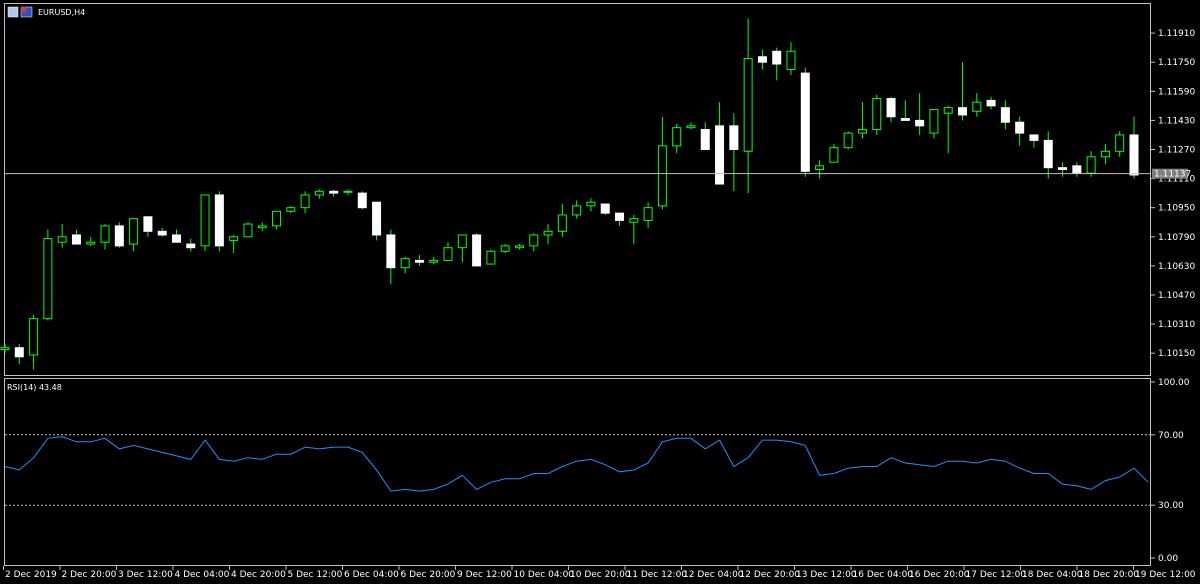  What do you see at coordinates (315, 575) in the screenshot?
I see `time-tick-label: 5 Dec 12:00` at bounding box center [315, 575].